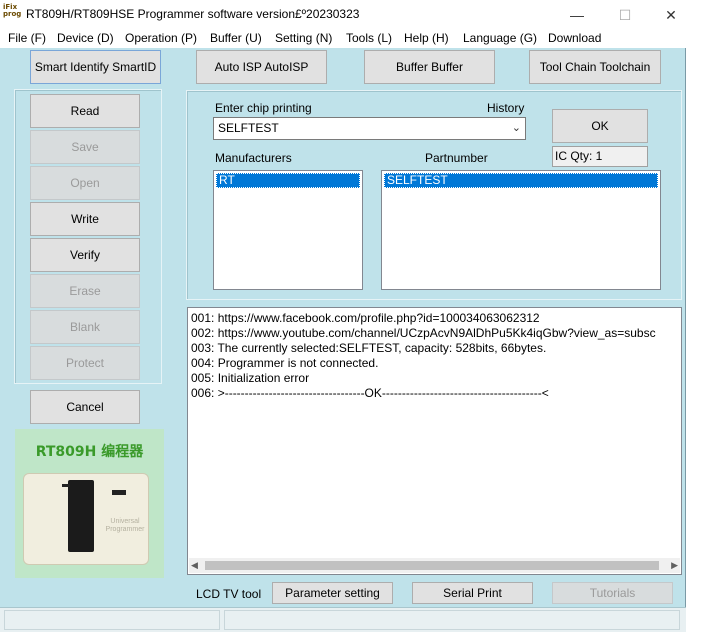  I want to click on zif-lever, so click(66, 485).